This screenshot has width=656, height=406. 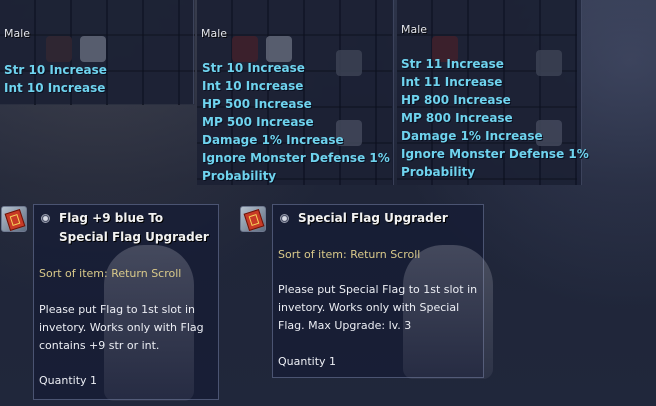 I want to click on stat-line: HP 500 Increase, so click(x=257, y=104).